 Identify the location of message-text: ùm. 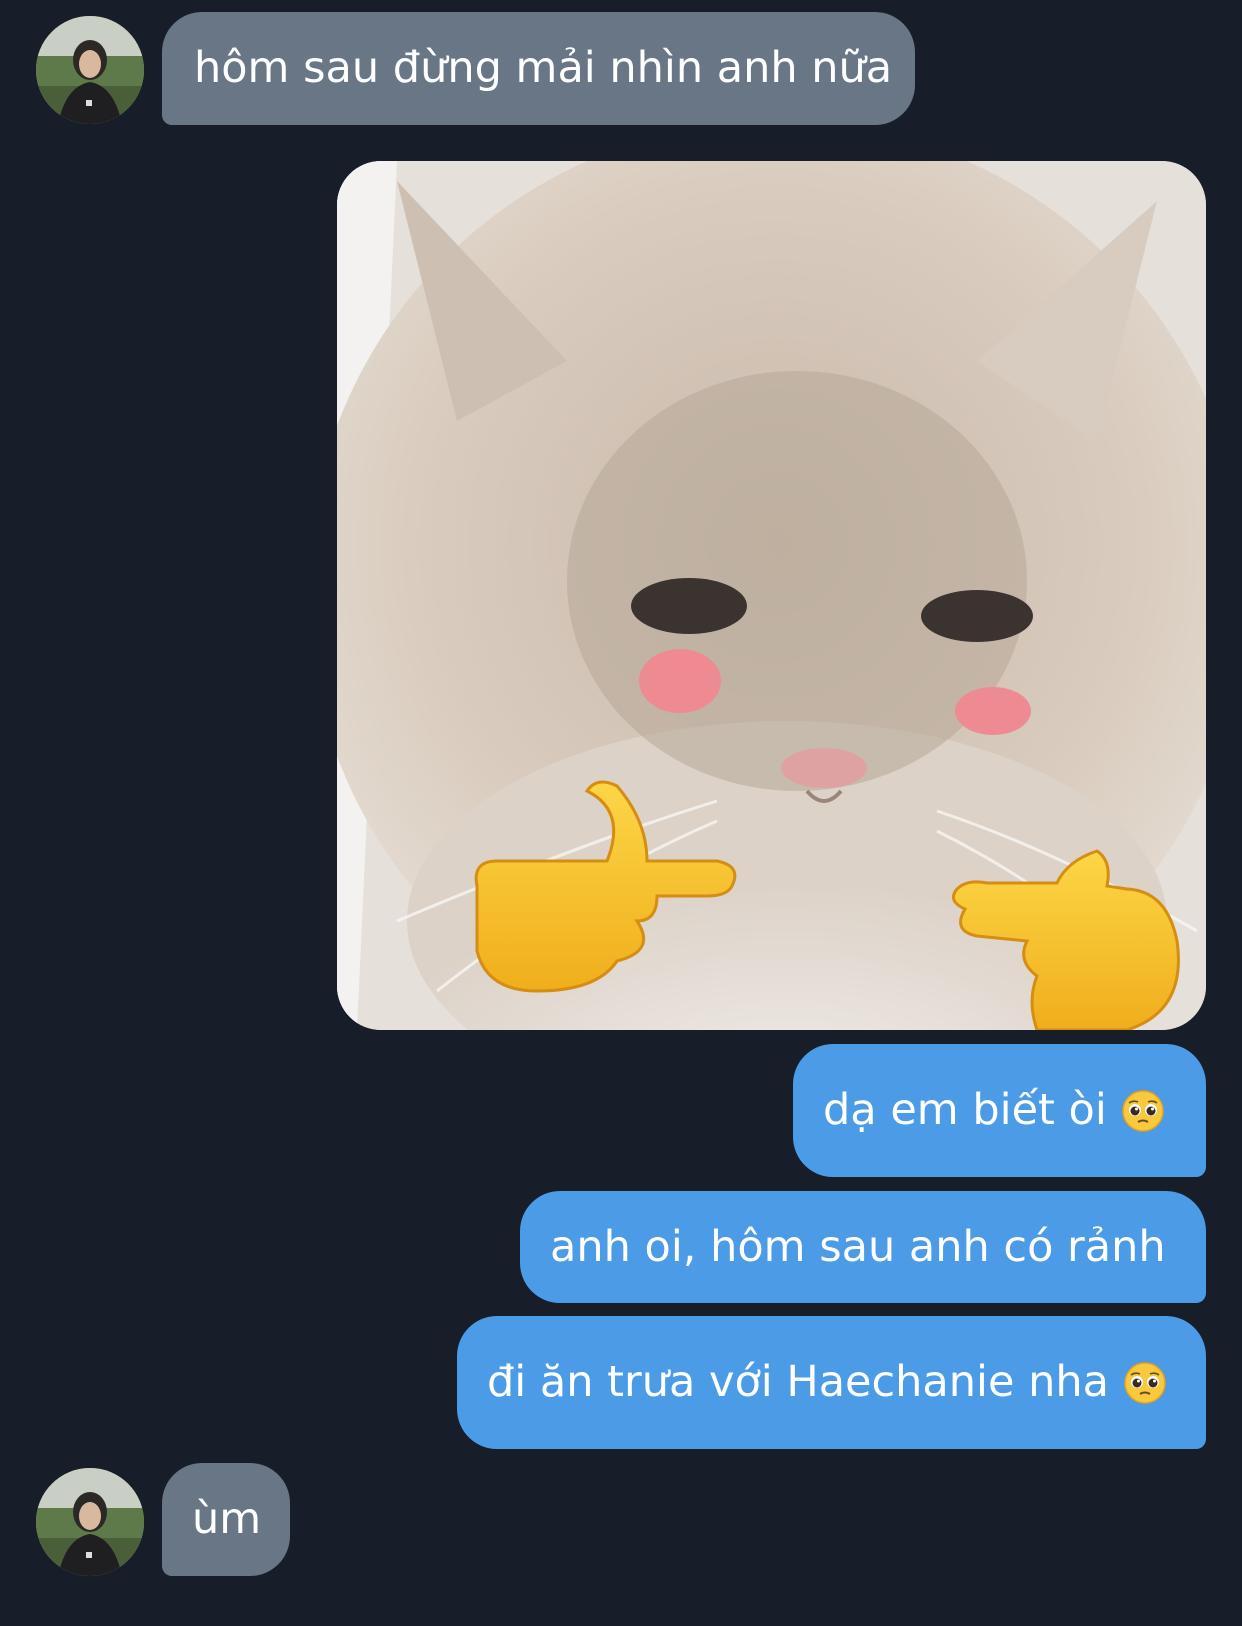
(227, 1519).